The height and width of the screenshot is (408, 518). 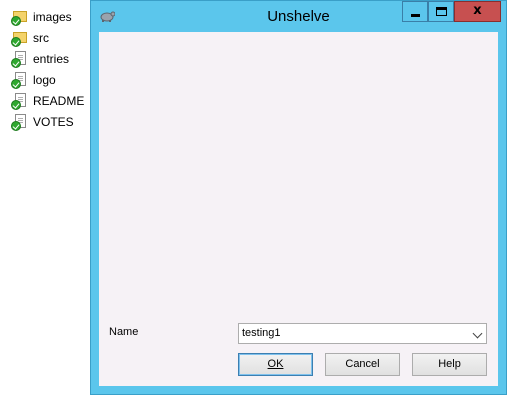 I want to click on minimize-button, so click(x=415, y=11).